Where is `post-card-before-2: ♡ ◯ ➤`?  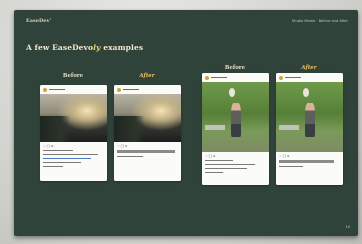 post-card-before-2: ♡ ◯ ➤ is located at coordinates (235, 129).